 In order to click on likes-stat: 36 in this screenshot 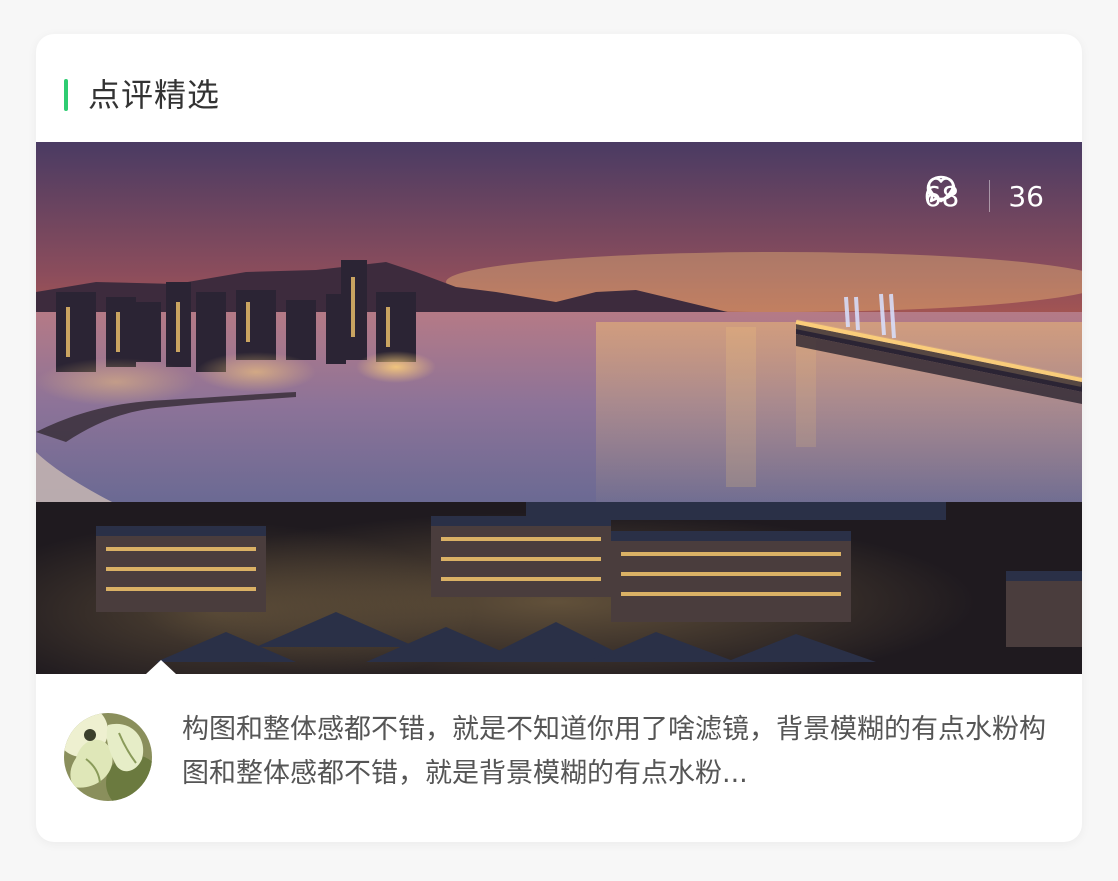, I will do `click(991, 195)`.